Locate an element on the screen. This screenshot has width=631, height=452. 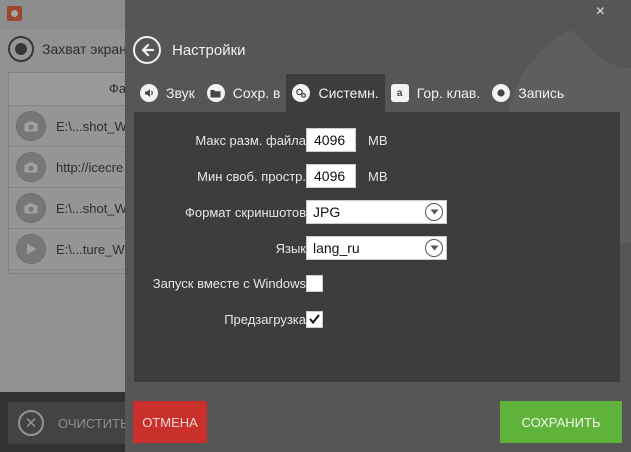
language-select: lang_ru is located at coordinates (376, 248).